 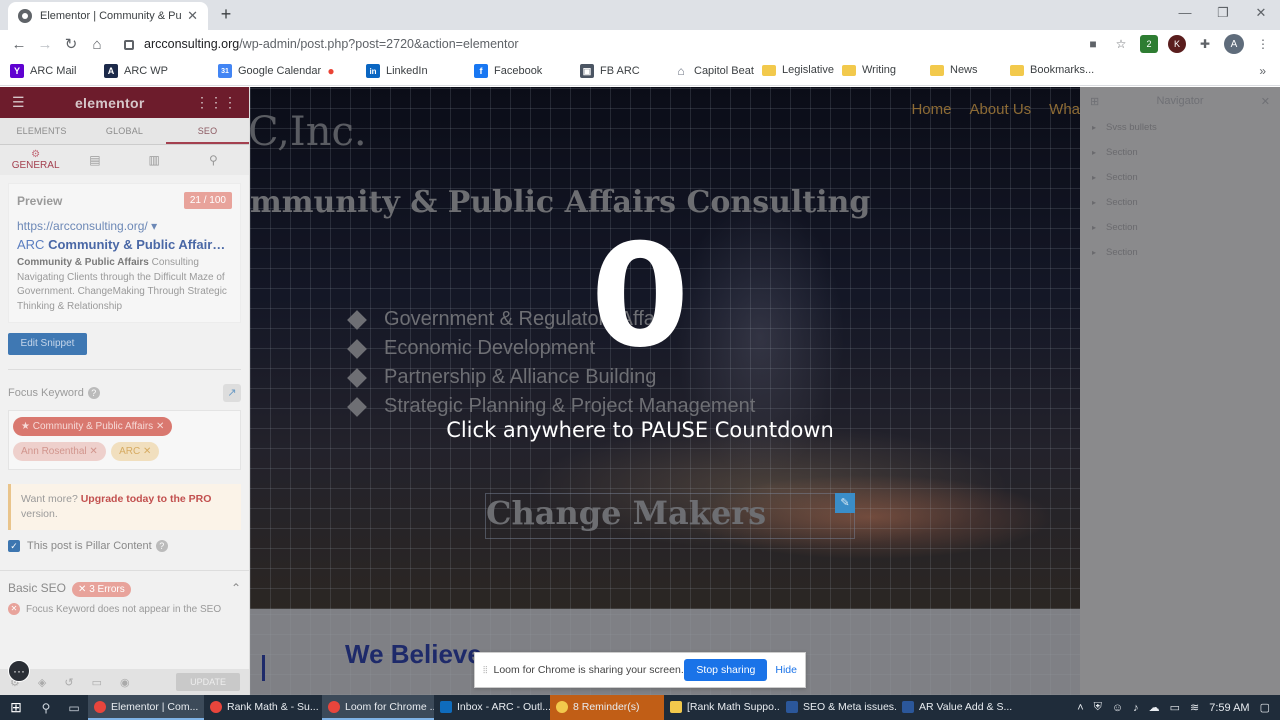 What do you see at coordinates (1262, 71) in the screenshot?
I see `more-bookmarks-icon: »` at bounding box center [1262, 71].